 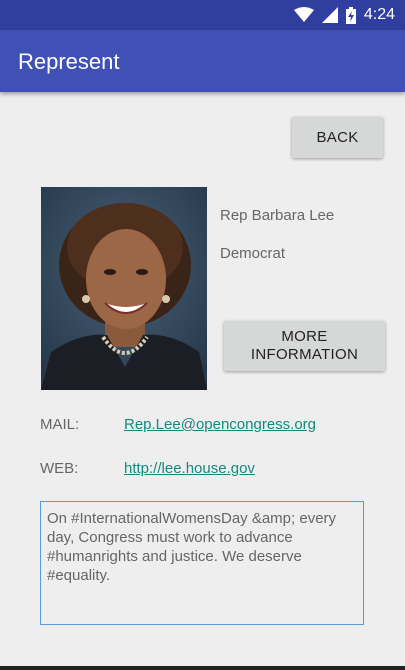 What do you see at coordinates (344, 15) in the screenshot?
I see `status-icons: 4:24` at bounding box center [344, 15].